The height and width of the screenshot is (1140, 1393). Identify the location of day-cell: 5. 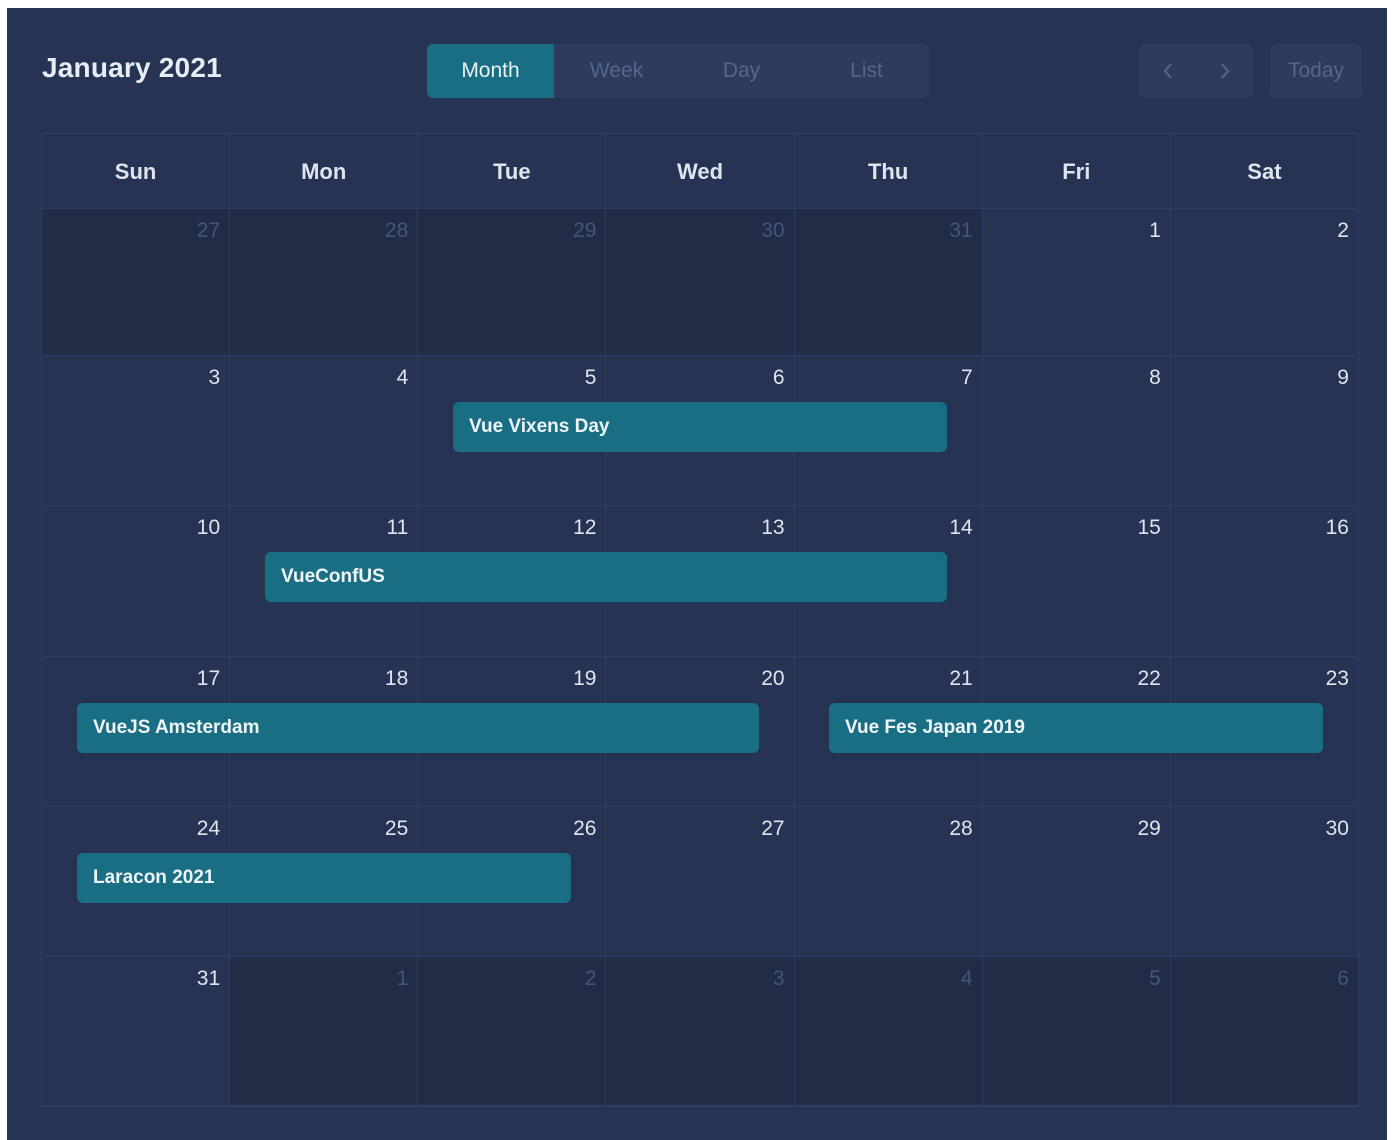
(1076, 1031).